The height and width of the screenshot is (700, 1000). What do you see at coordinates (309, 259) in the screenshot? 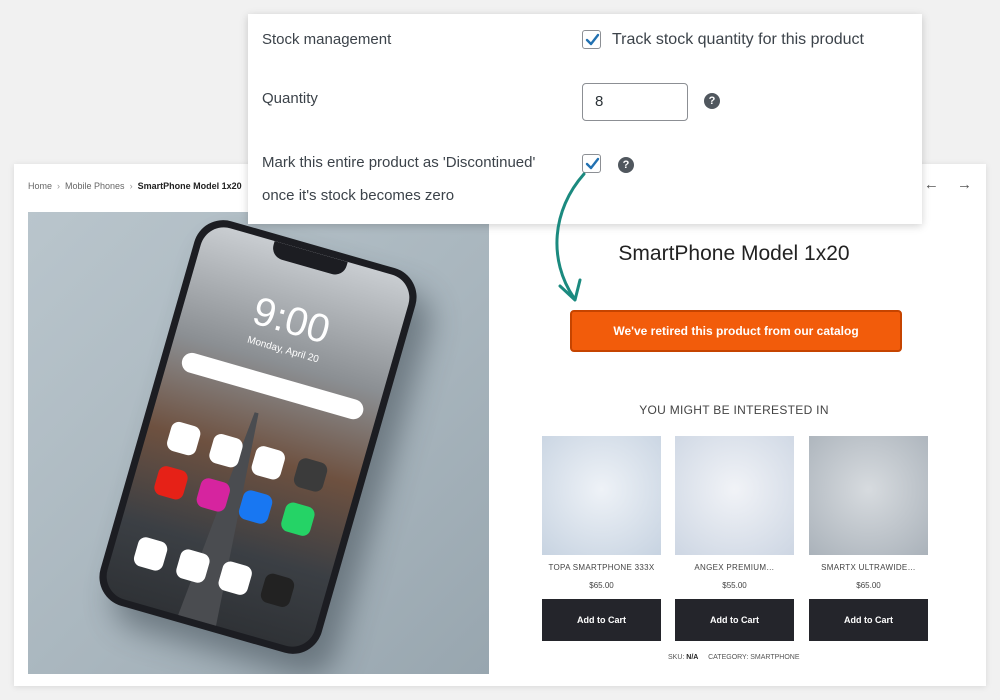
I see `phone-notch` at bounding box center [309, 259].